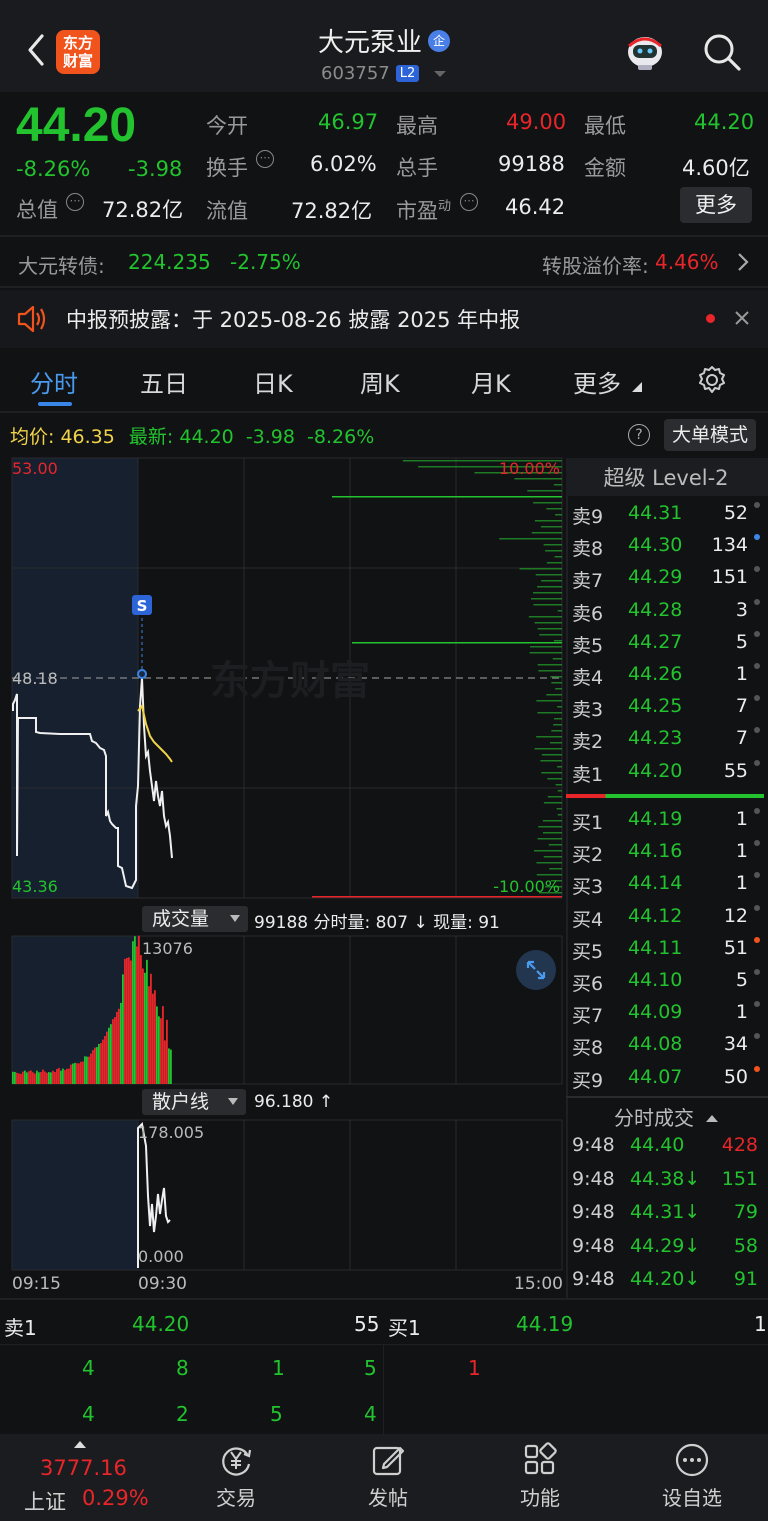 This screenshot has height=1521, width=768. What do you see at coordinates (142, 209) in the screenshot?
I see `market-cap-value: 72.82亿` at bounding box center [142, 209].